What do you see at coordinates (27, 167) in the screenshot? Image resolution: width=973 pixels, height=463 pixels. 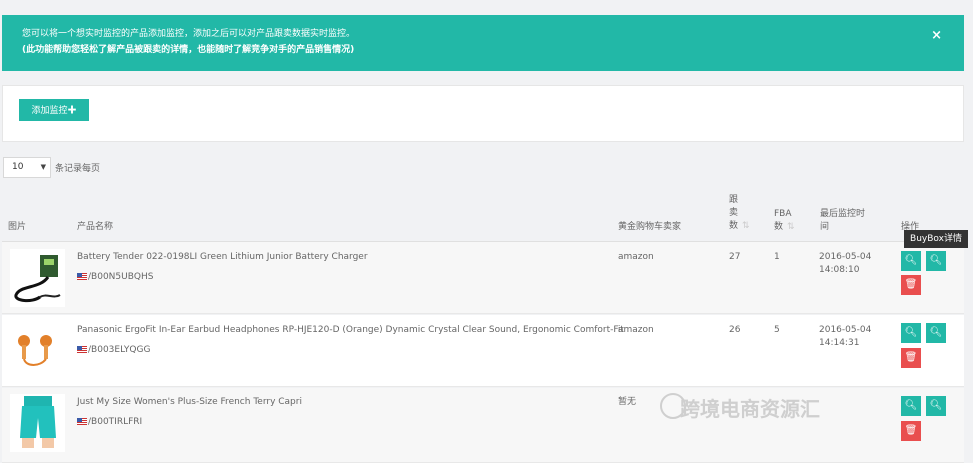 I see `page-size-select: 10 ▼` at bounding box center [27, 167].